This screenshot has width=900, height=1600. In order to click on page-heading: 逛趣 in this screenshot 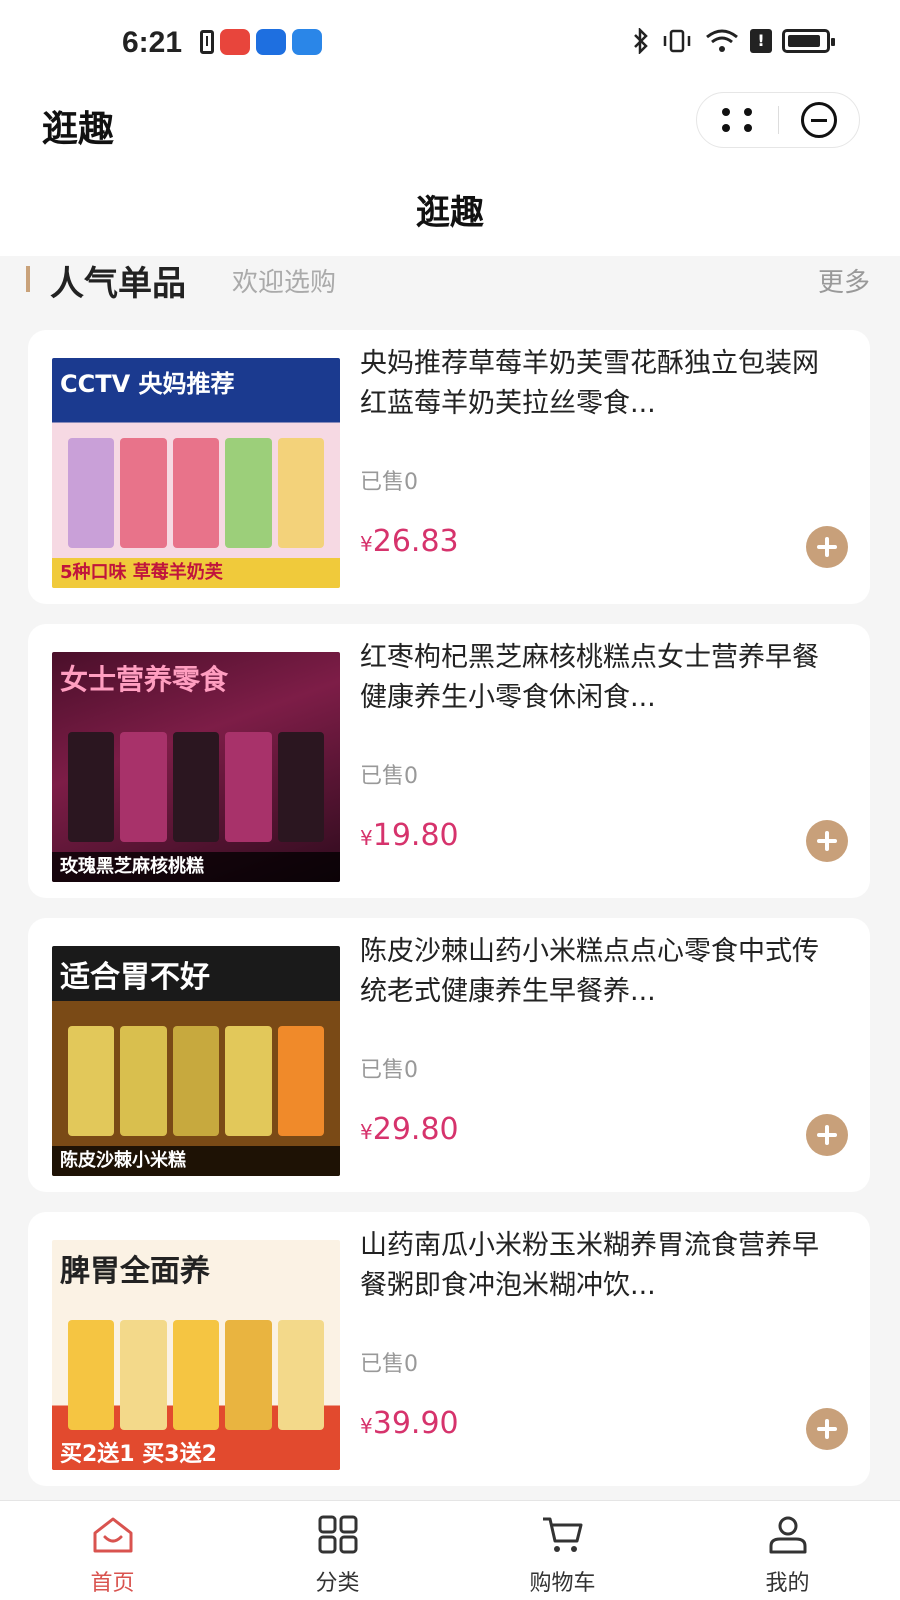, I will do `click(450, 213)`.